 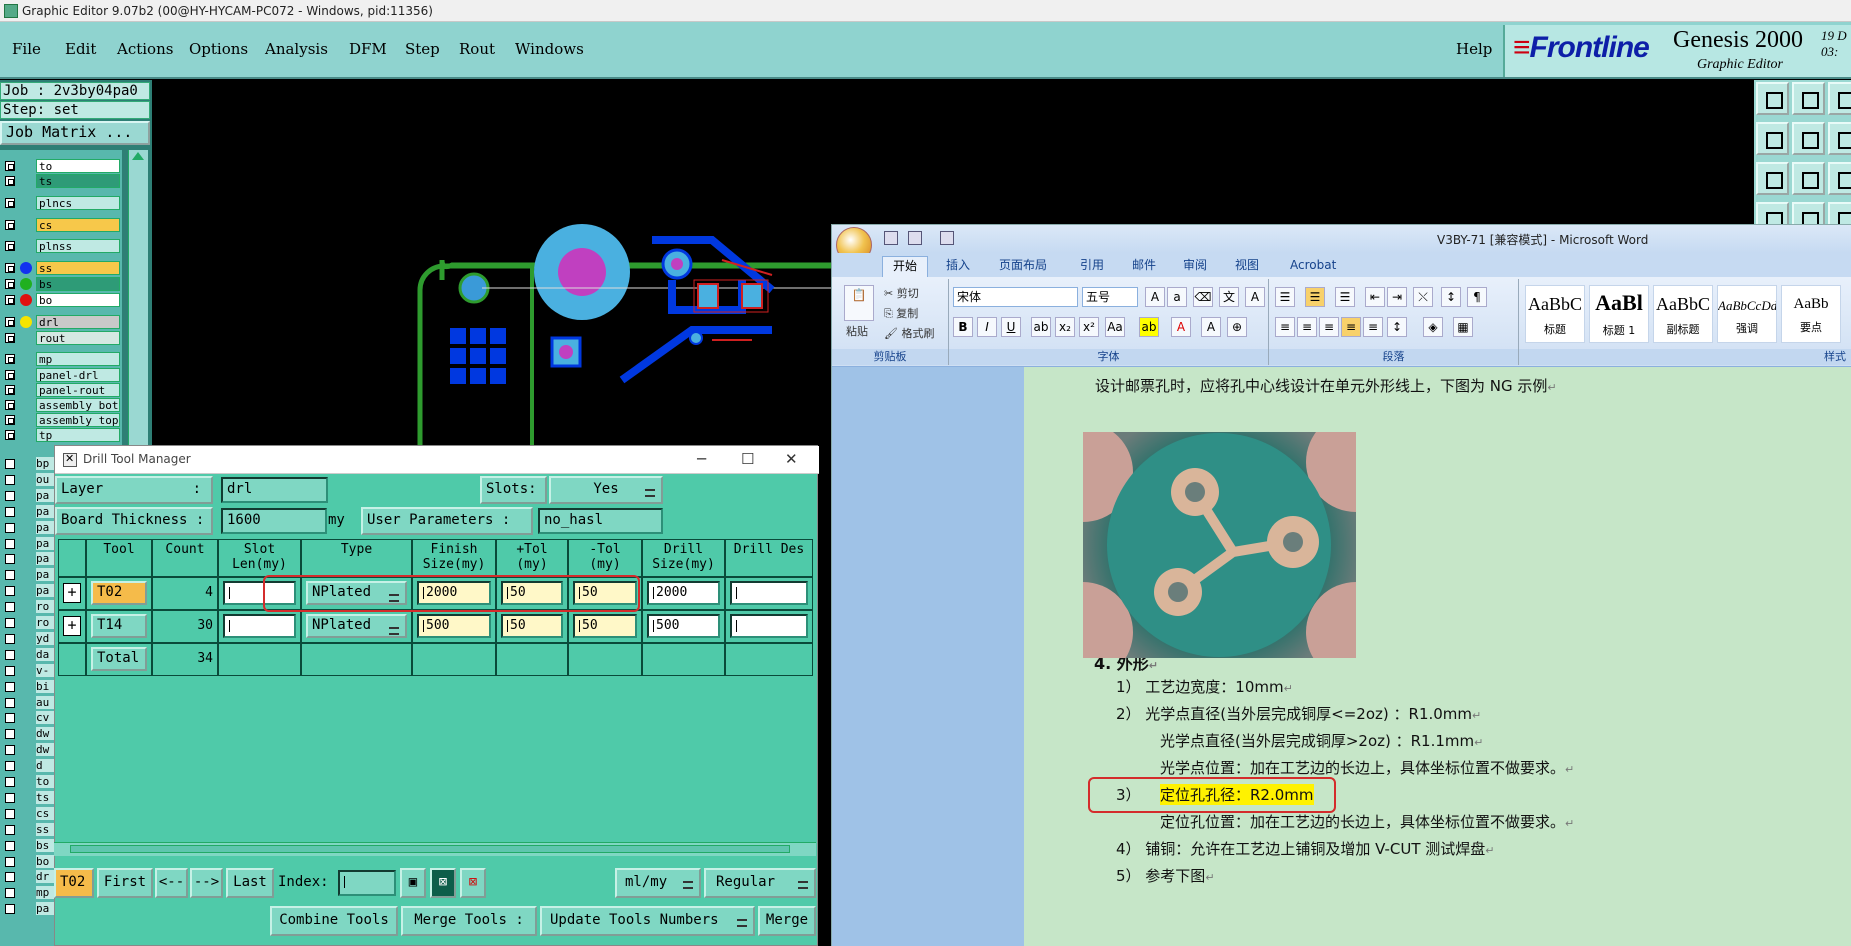 I want to click on decrease-indent-icon: ⇤, so click(x=1375, y=297).